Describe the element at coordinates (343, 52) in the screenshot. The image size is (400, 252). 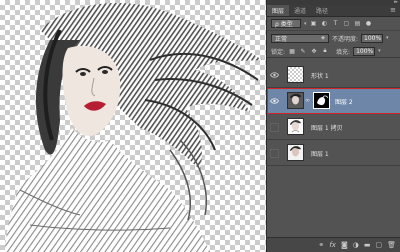
I see `fill-label: 填充:` at that location.